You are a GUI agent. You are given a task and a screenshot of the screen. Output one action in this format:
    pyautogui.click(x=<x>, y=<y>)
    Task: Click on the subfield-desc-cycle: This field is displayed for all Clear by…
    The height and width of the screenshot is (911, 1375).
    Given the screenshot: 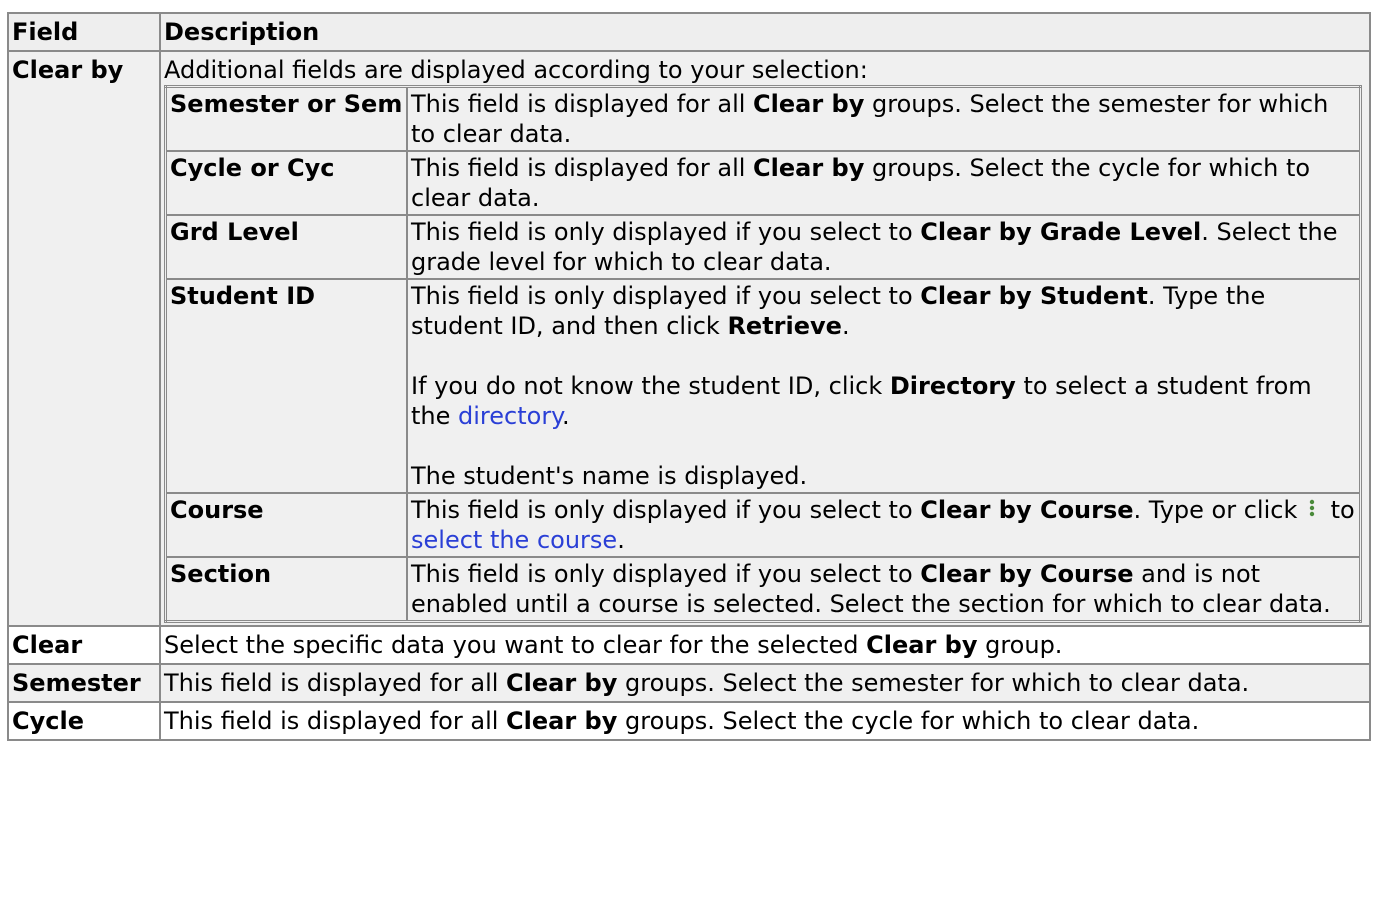 What is the action you would take?
    pyautogui.click(x=884, y=183)
    